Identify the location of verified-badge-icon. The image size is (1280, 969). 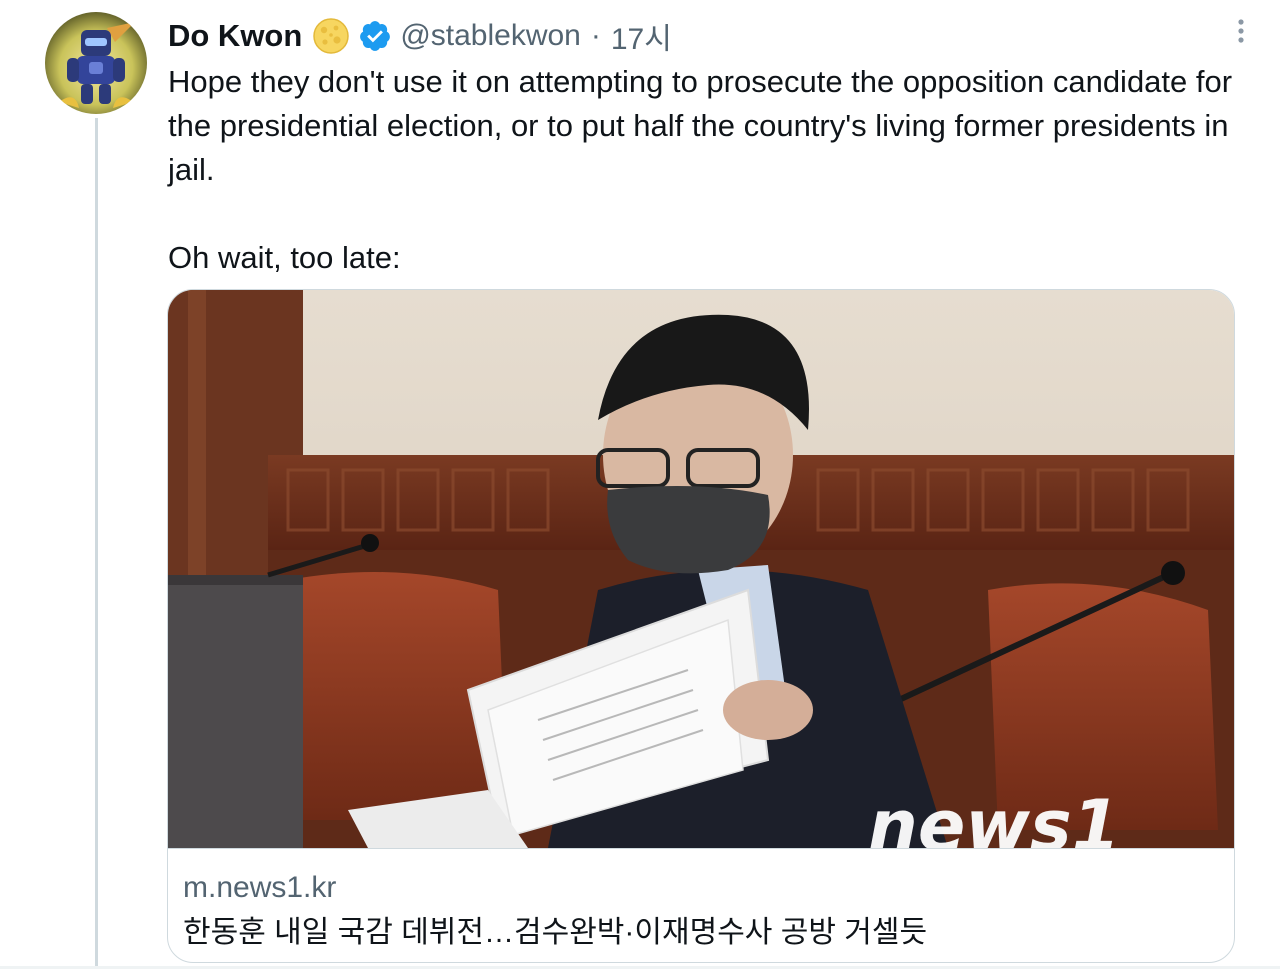
(375, 36).